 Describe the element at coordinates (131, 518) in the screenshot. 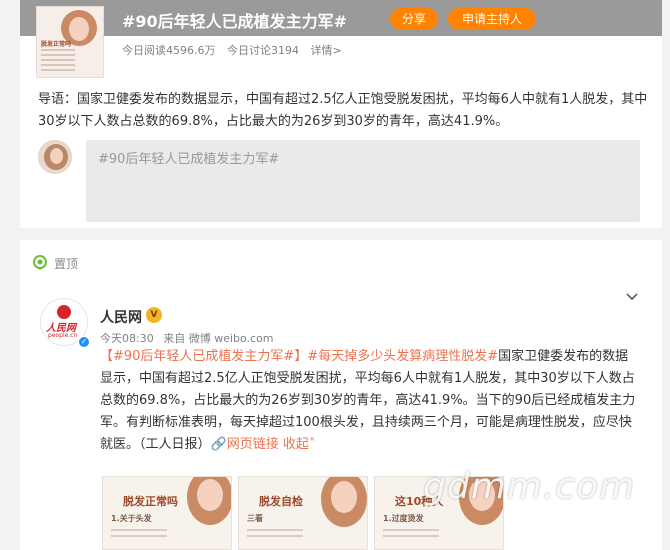

I see `thumbnail-subtitle: 1.关于头发` at that location.